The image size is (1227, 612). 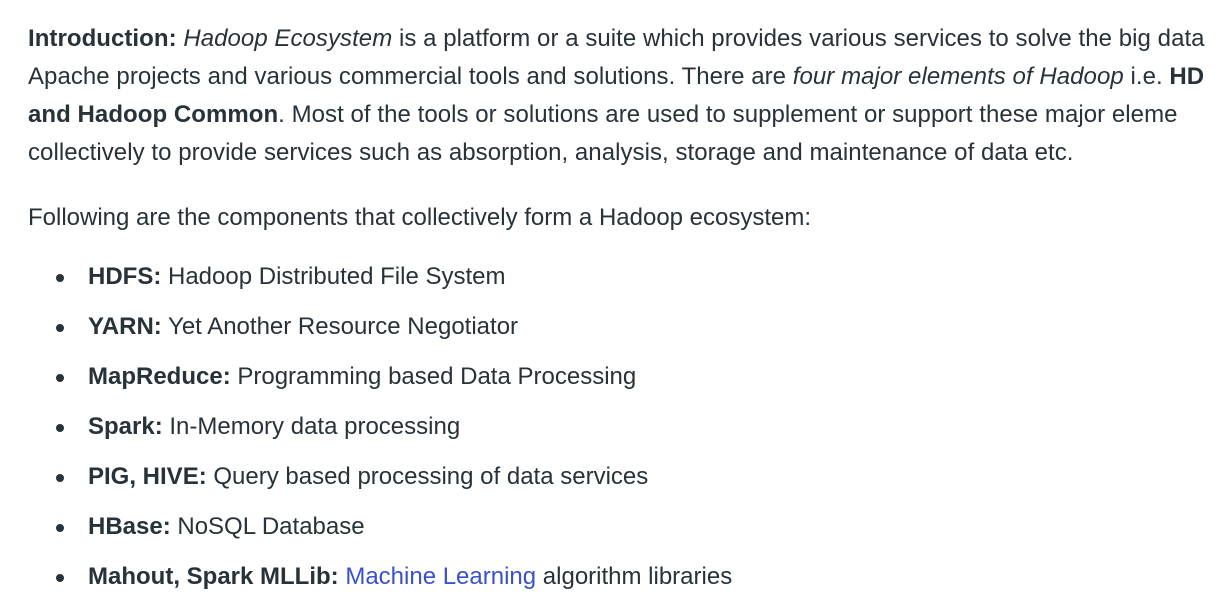 What do you see at coordinates (340, 326) in the screenshot?
I see `component-desc: Yet Another Resource Negotiator` at bounding box center [340, 326].